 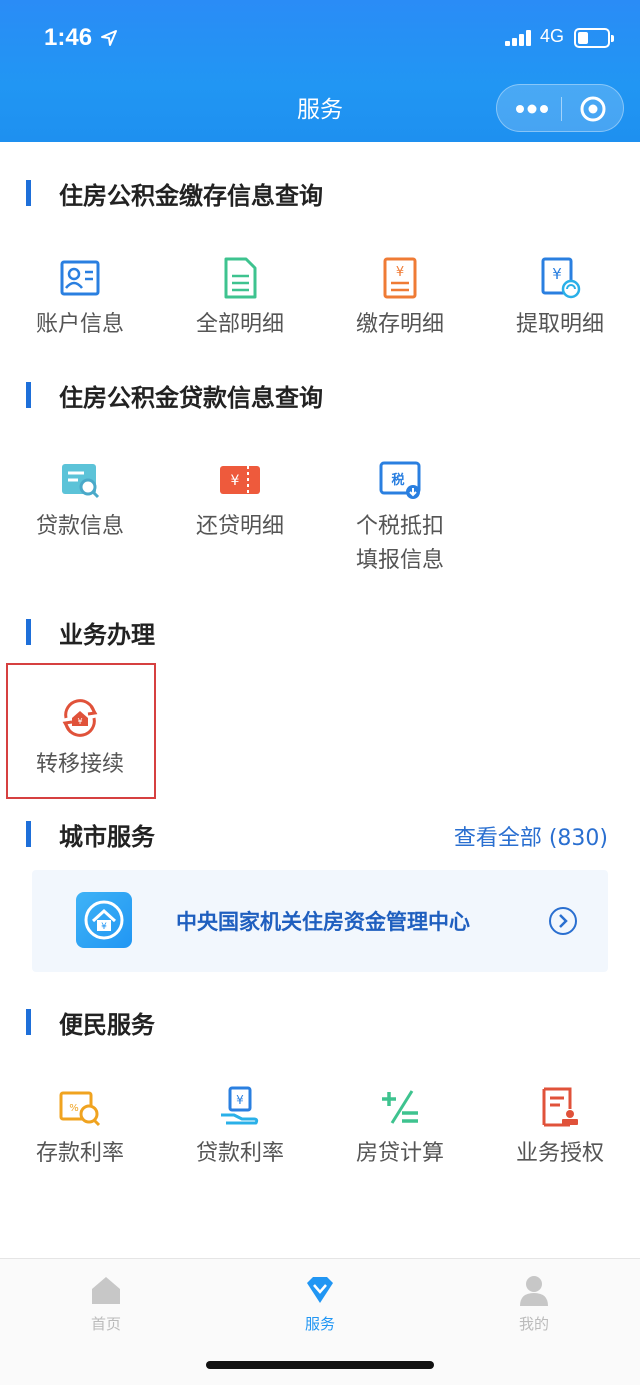 What do you see at coordinates (534, 1291) in the screenshot?
I see `user-icon` at bounding box center [534, 1291].